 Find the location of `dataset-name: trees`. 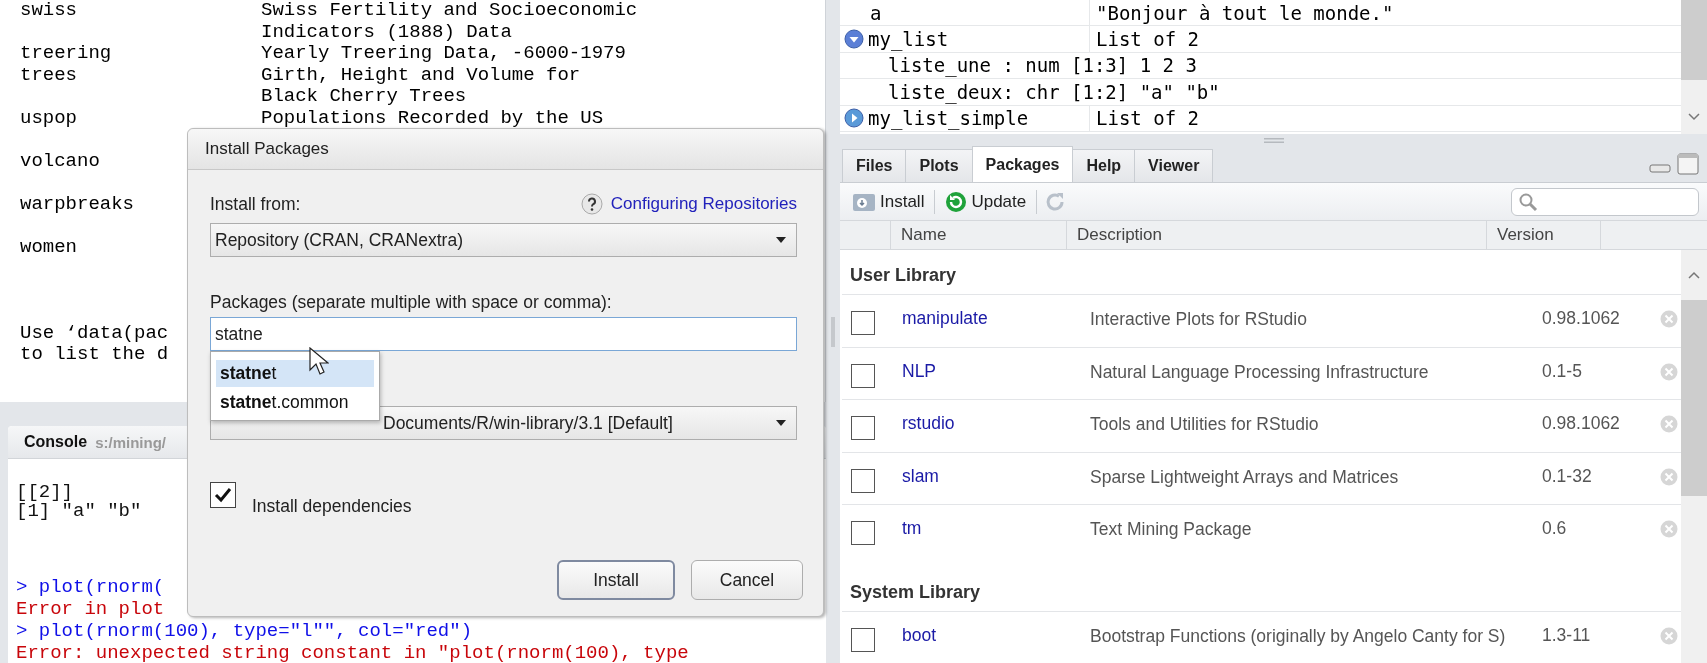

dataset-name: trees is located at coordinates (48, 75).